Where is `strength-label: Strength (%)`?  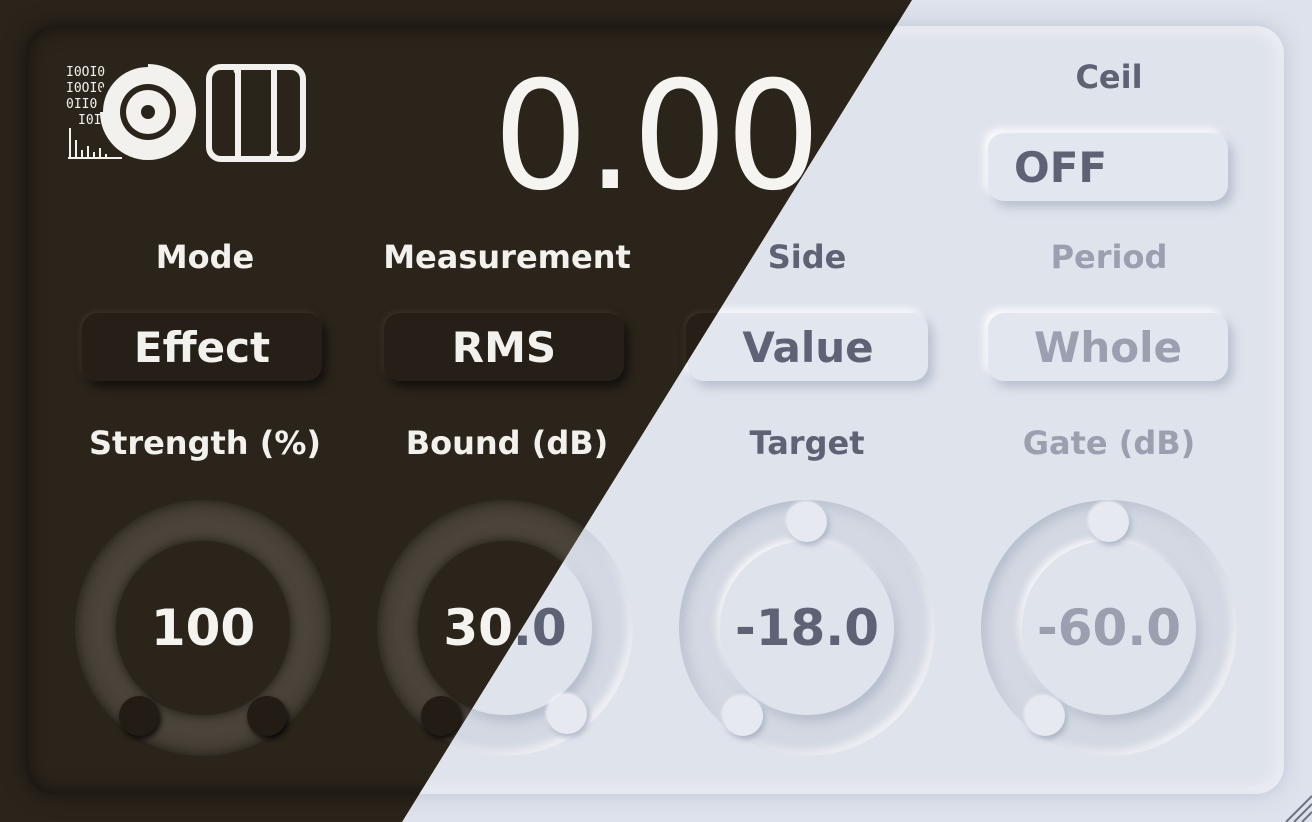 strength-label: Strength (%) is located at coordinates (205, 443).